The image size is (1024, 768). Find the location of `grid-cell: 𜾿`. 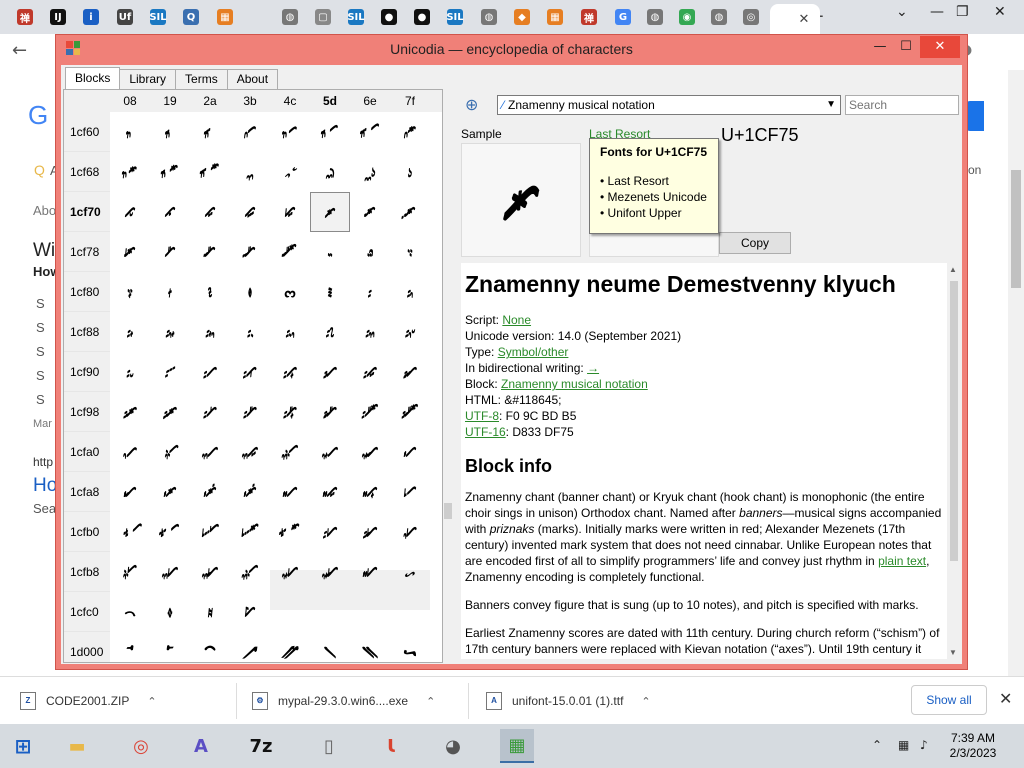

grid-cell: 𜾿 is located at coordinates (410, 572).